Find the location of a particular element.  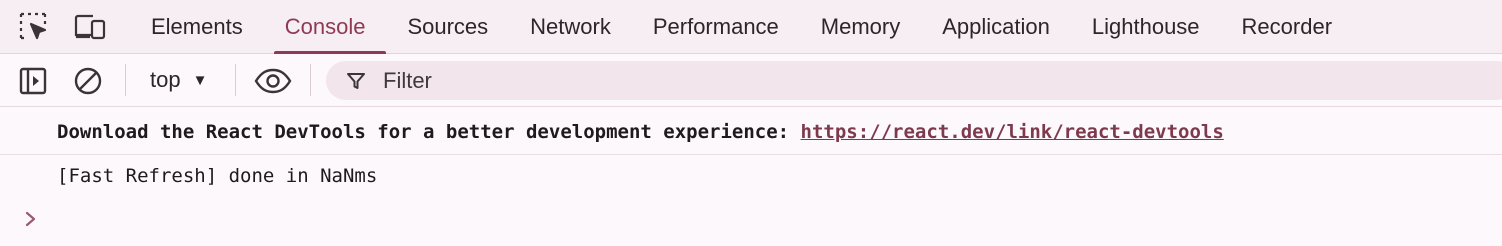

tab-elements: Elements is located at coordinates (197, 27).